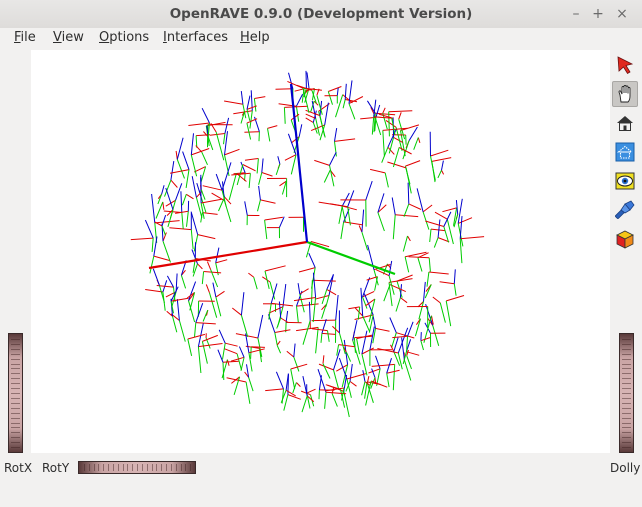  I want to click on view-all-icon, so click(625, 181).